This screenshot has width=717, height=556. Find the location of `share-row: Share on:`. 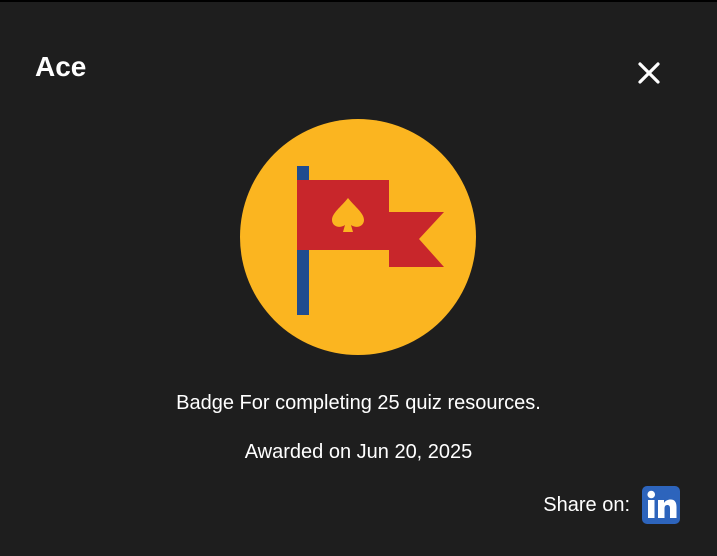

share-row: Share on: is located at coordinates (611, 505).